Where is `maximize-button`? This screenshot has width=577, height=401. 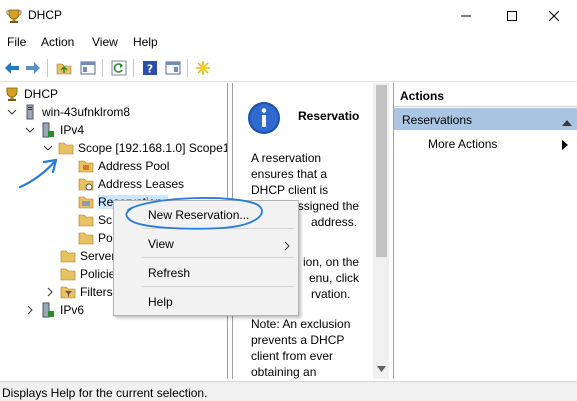 maximize-button is located at coordinates (512, 15).